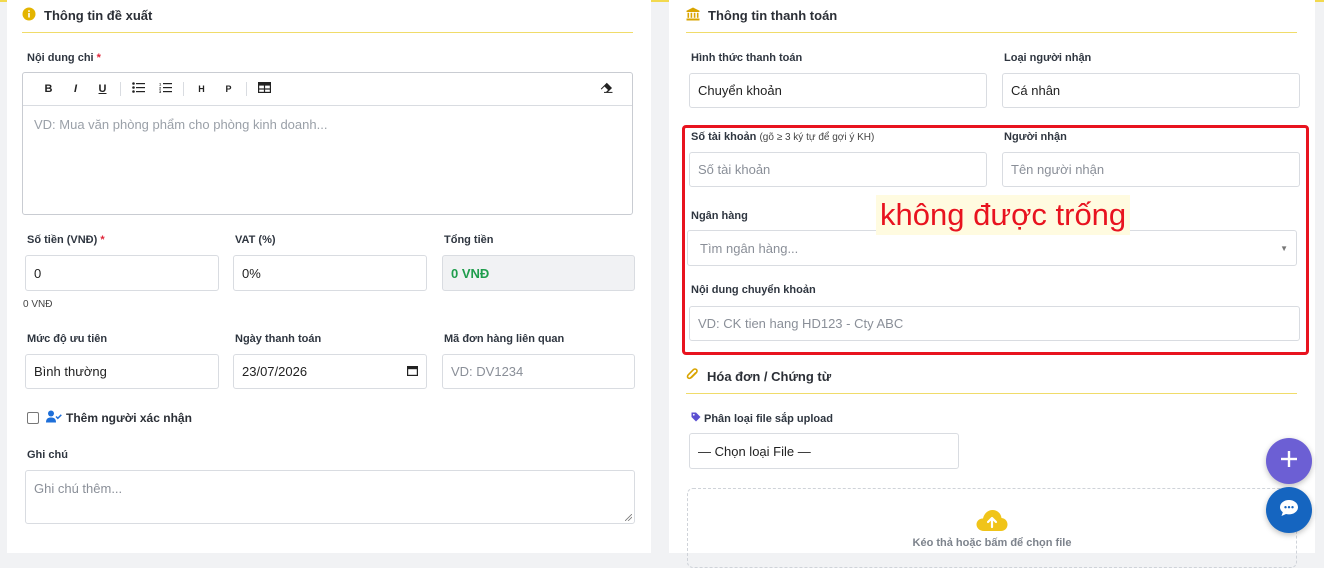 The image size is (1324, 568). I want to click on payment-section-title: Thông tin thanh toán, so click(773, 15).